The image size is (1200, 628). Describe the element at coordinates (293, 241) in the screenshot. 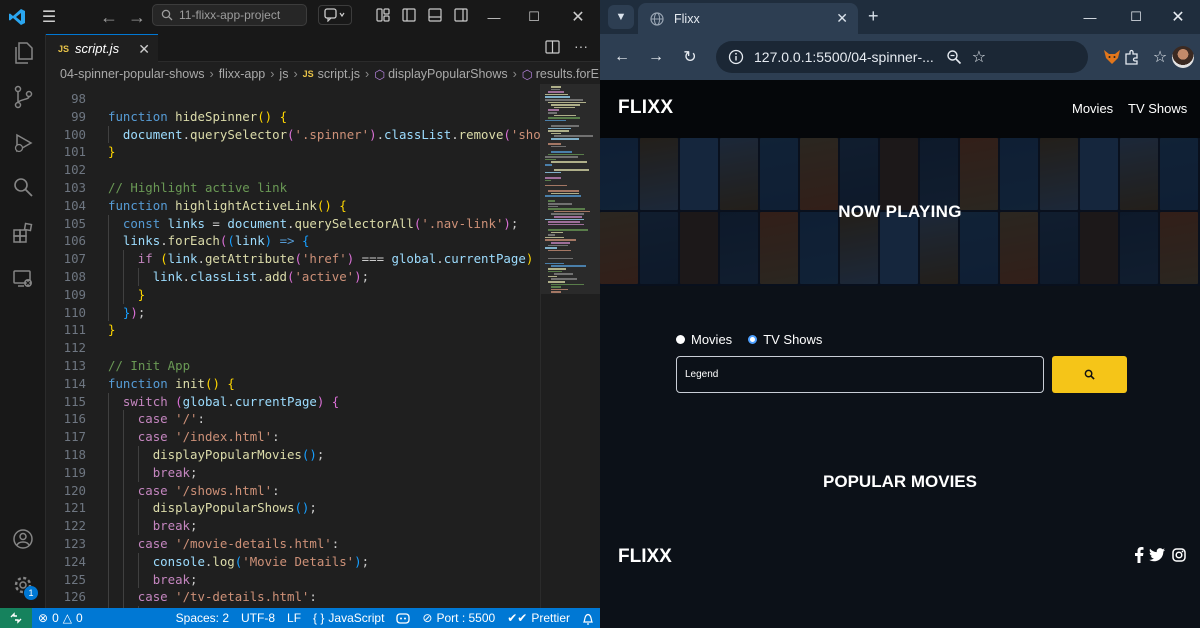

I see `code-line: 106 links.forEach((link) => {` at that location.